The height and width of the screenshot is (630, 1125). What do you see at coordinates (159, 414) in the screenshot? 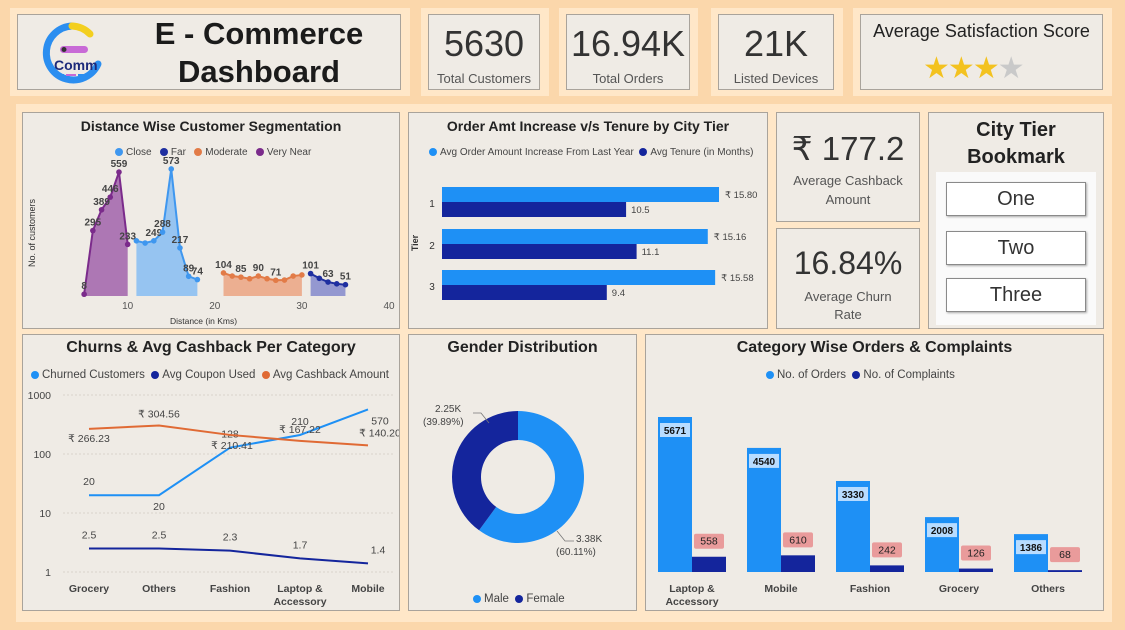
I see `data-label: ₹ 304.56` at bounding box center [159, 414].